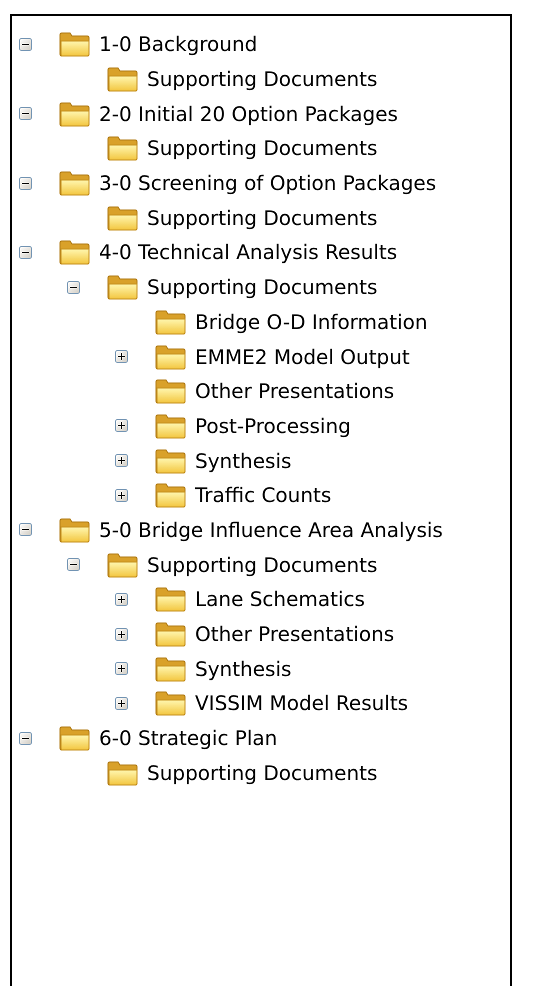 The image size is (540, 986). I want to click on folder-label: 2-0 Initial 20 Option Packages, so click(248, 114).